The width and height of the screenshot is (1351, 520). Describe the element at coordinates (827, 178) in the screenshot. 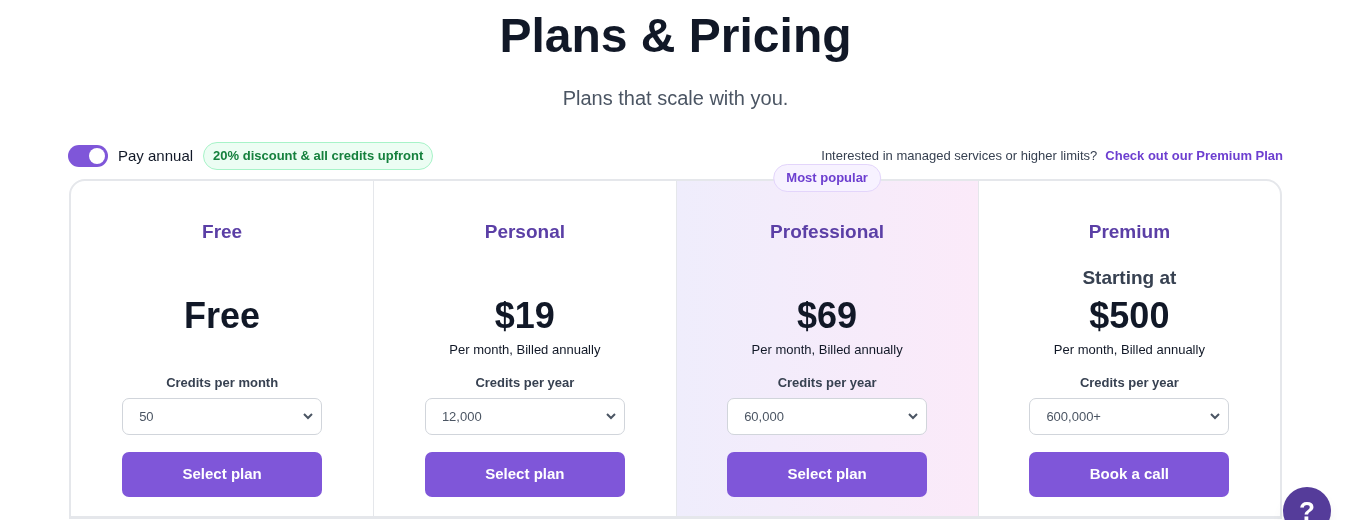

I see `popular-badge: Most popular` at that location.